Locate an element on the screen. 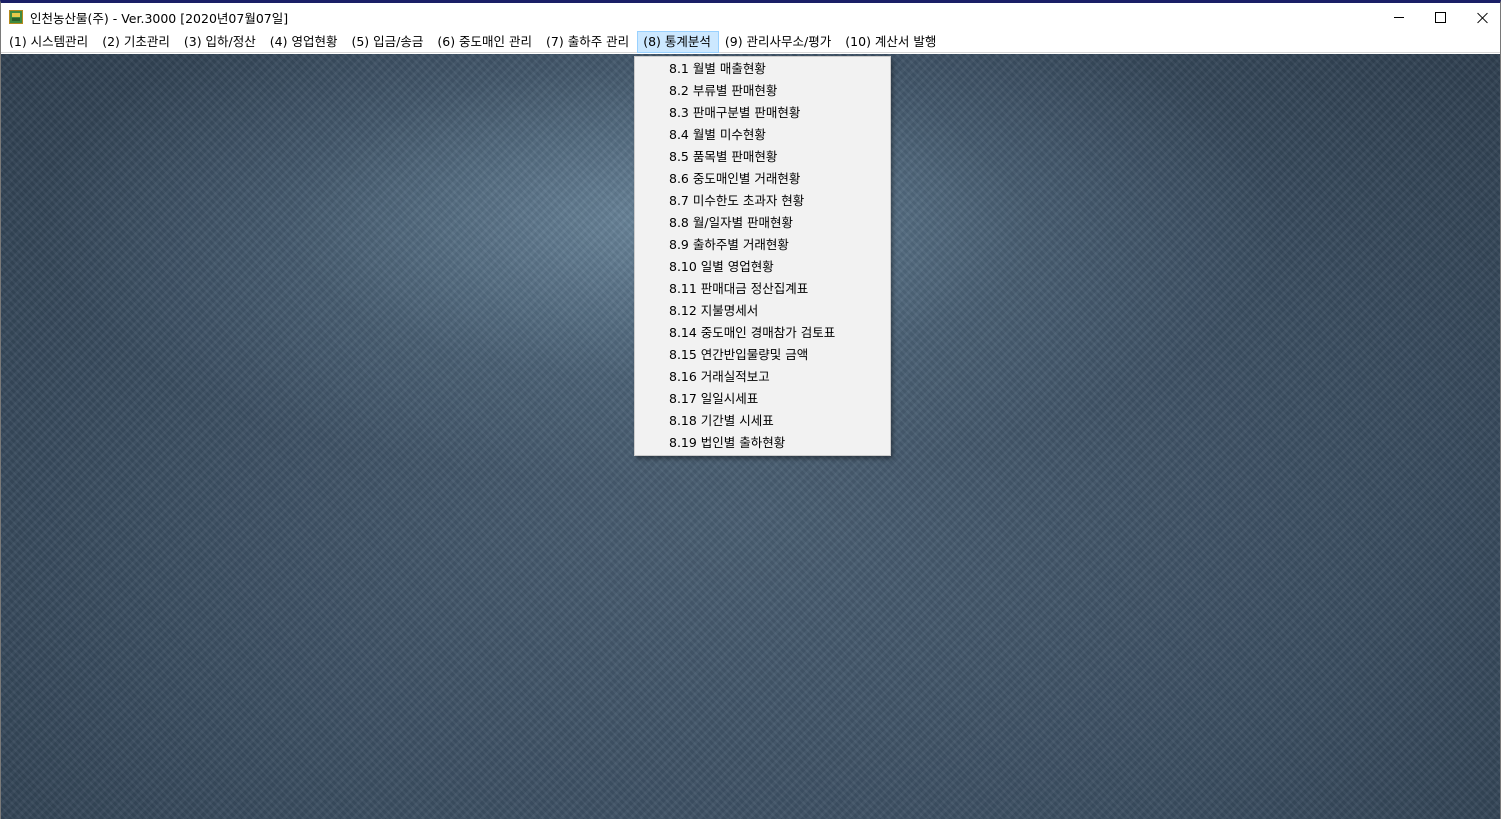 This screenshot has height=819, width=1501. dropdown-item-8-5: 8.5 품목별 판매현황 is located at coordinates (762, 157).